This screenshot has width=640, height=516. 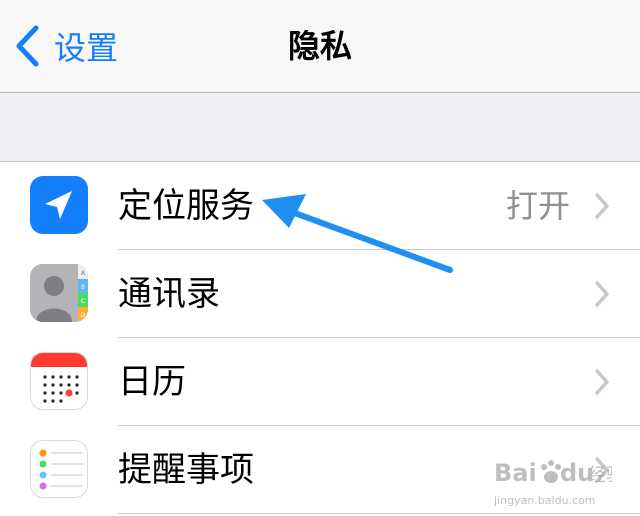 What do you see at coordinates (152, 382) in the screenshot?
I see `row-label: 日历` at bounding box center [152, 382].